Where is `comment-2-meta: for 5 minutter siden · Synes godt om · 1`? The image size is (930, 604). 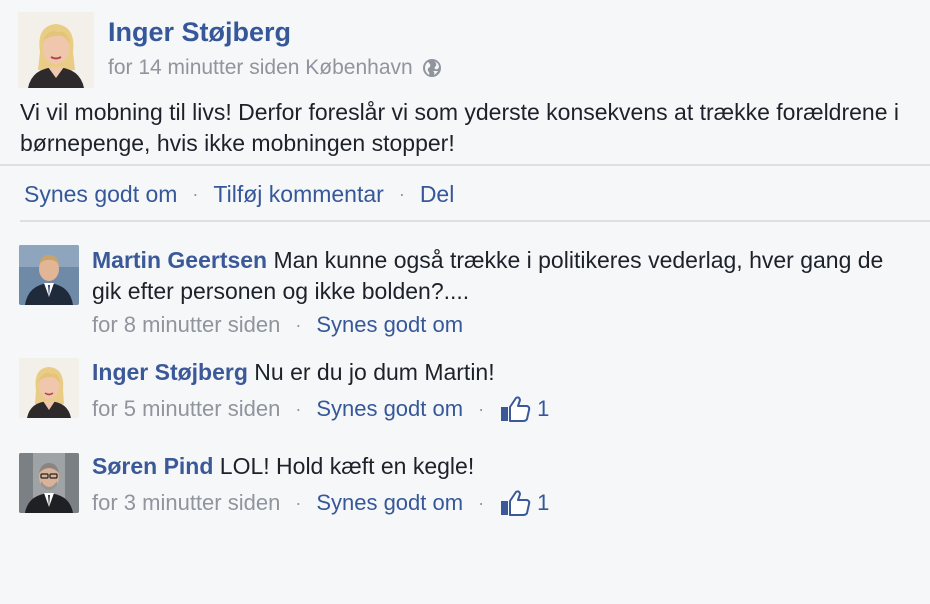
comment-2-meta: for 5 minutter siden · Synes godt om · 1 is located at coordinates (320, 409).